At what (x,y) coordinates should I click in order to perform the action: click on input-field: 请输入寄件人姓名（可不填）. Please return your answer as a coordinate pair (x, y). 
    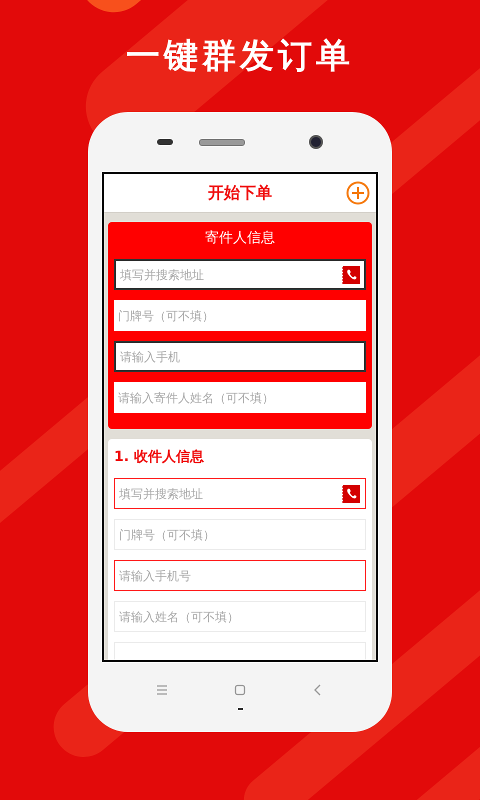
    Looking at the image, I should click on (240, 397).